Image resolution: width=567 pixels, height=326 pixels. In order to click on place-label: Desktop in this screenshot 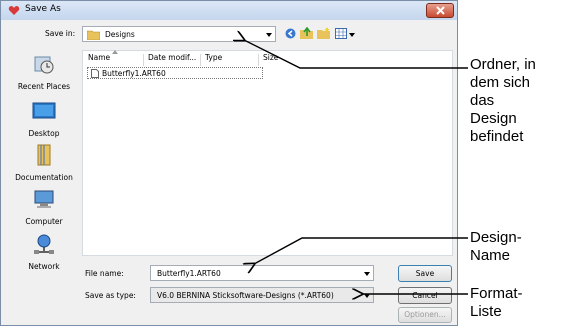, I will do `click(44, 133)`.